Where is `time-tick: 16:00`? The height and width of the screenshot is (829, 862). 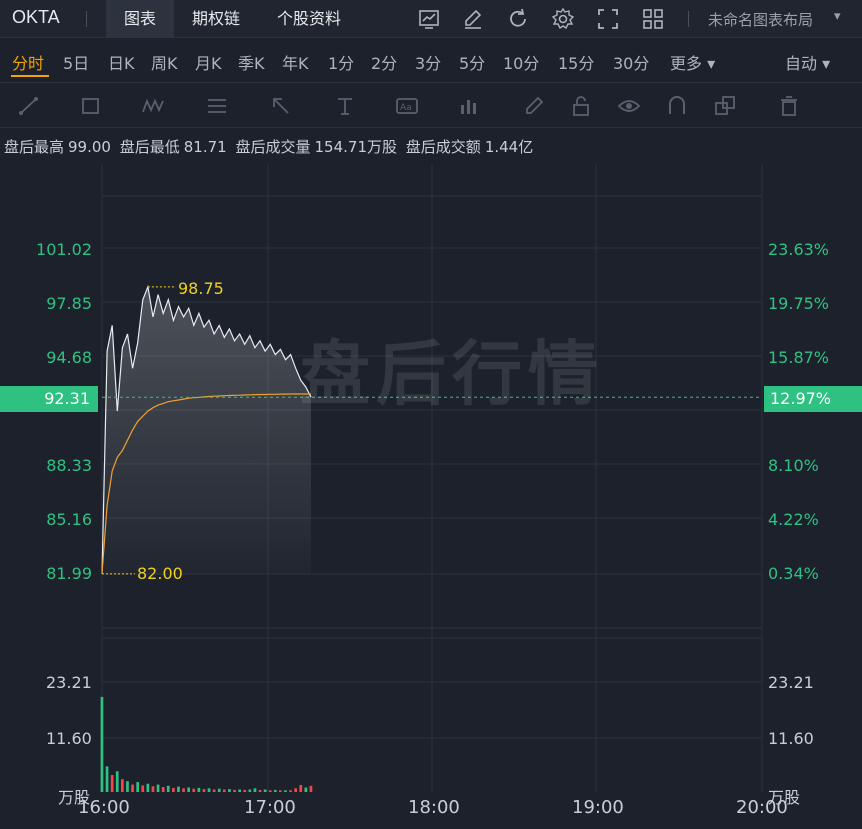
time-tick: 16:00 is located at coordinates (104, 807).